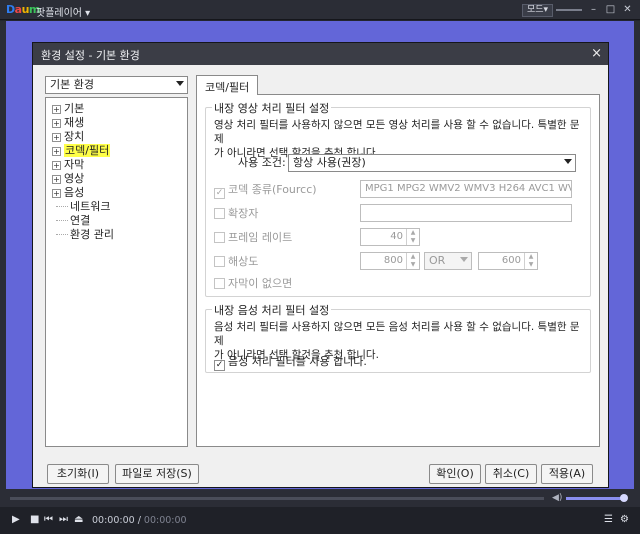  Describe the element at coordinates (396, 236) in the screenshot. I see `framerate-value: 40` at that location.